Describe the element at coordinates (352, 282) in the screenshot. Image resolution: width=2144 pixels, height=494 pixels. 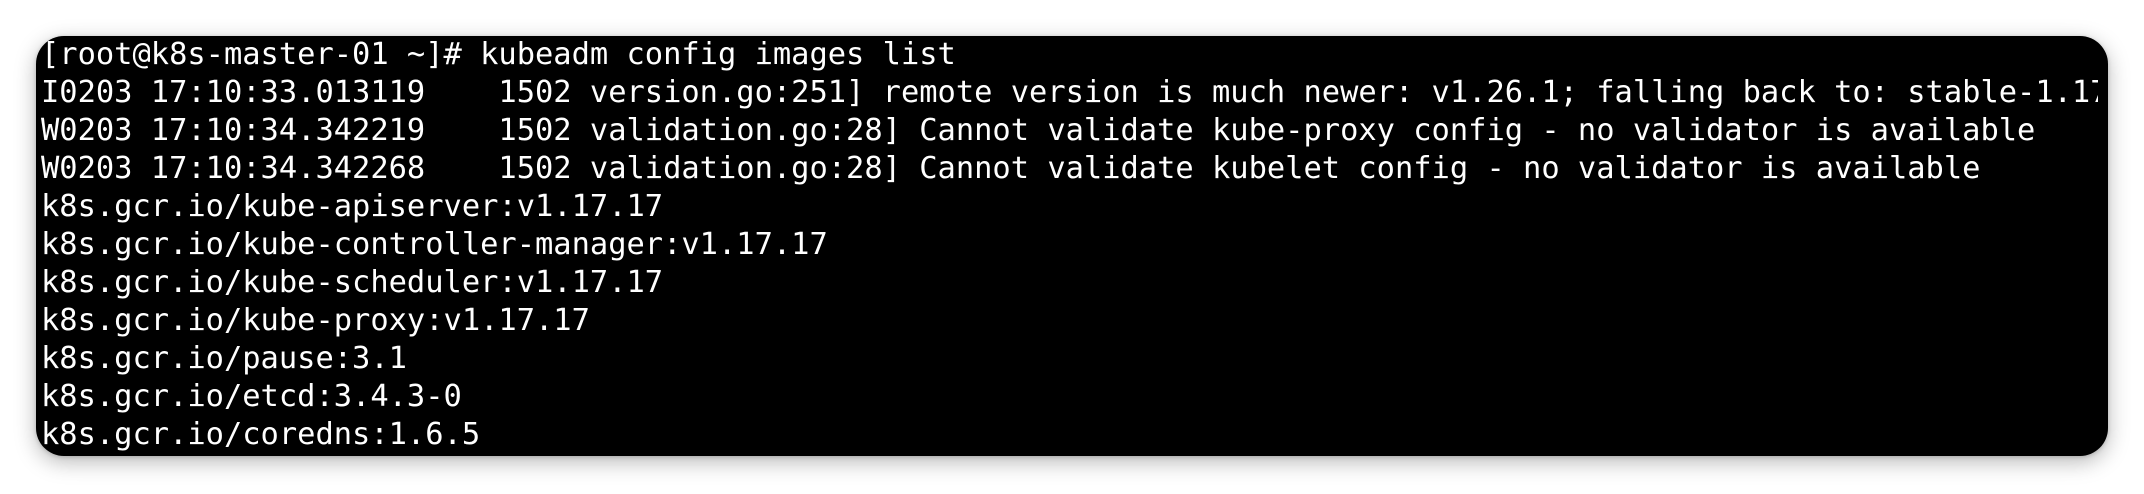
I see `image-kube-scheduler: k8s.gcr.io/kube-scheduler:v1.17.17` at that location.